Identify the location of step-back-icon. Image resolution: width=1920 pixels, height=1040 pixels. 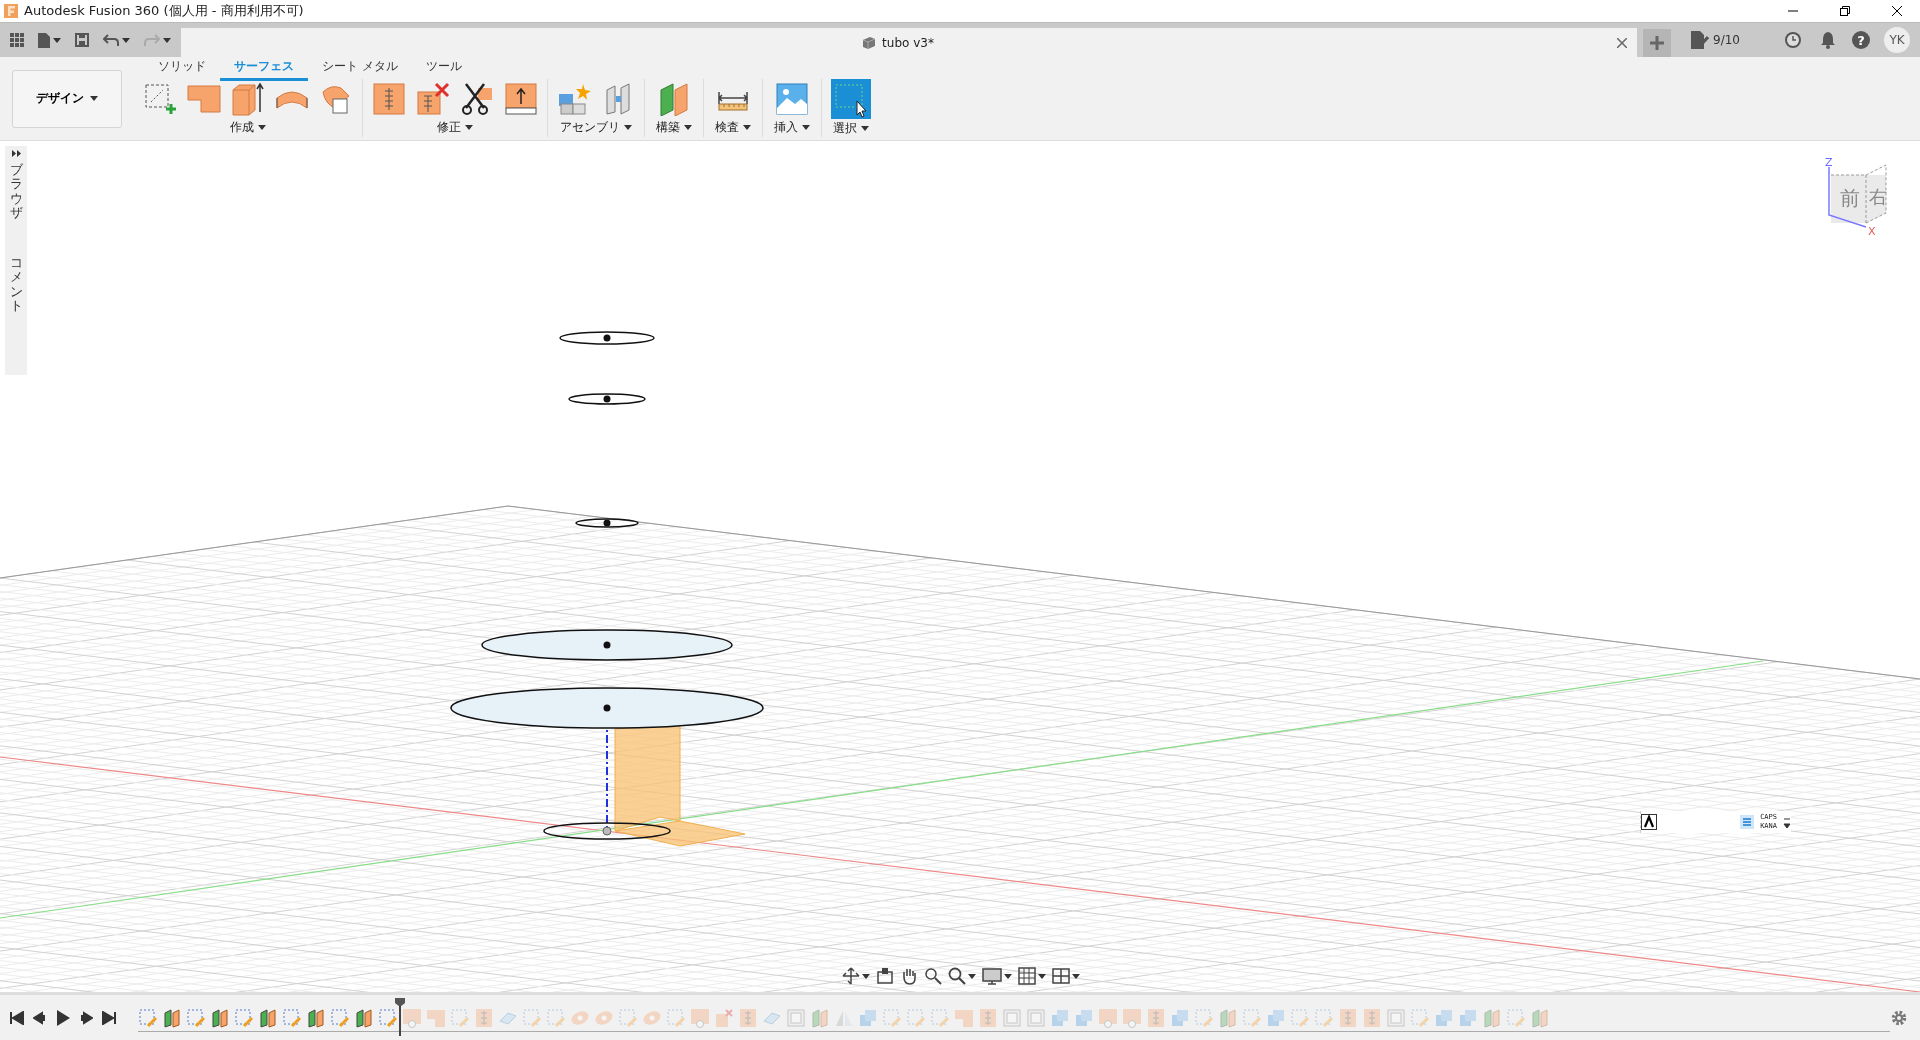
(40, 1017).